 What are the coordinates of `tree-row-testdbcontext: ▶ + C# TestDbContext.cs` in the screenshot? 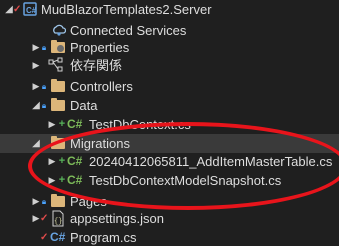 It's located at (169, 124).